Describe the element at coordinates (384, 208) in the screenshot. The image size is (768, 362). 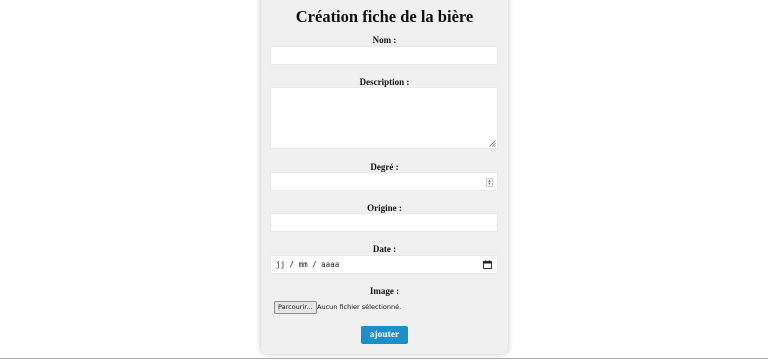
I see `origin-label: Origine :` at that location.